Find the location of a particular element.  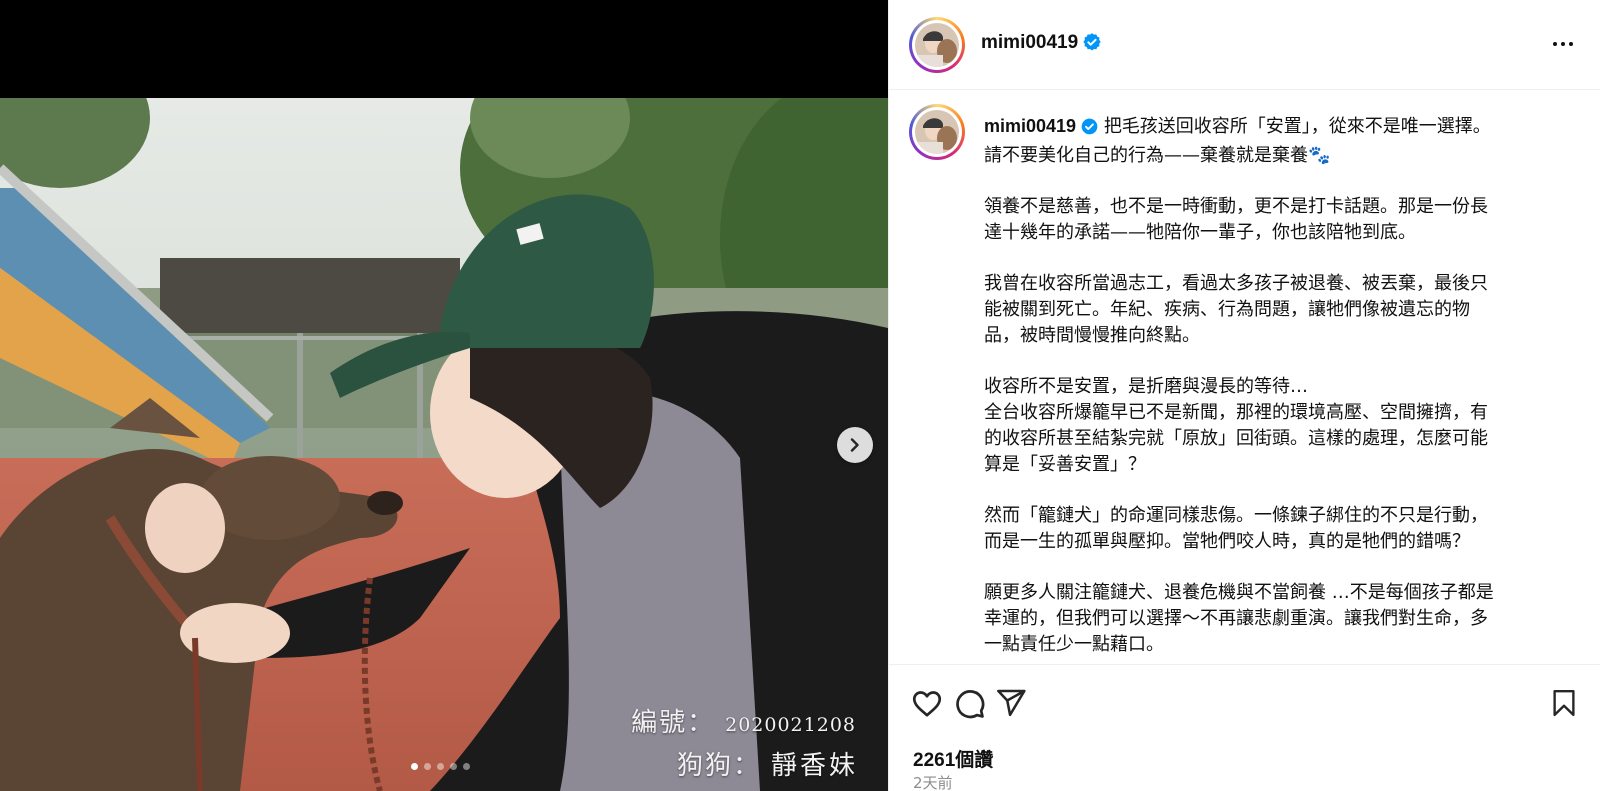

caption-line: 願更多人關注籠鏈犬、退養危機與不當飼養 …不是每個孩子都是 is located at coordinates (1239, 592).